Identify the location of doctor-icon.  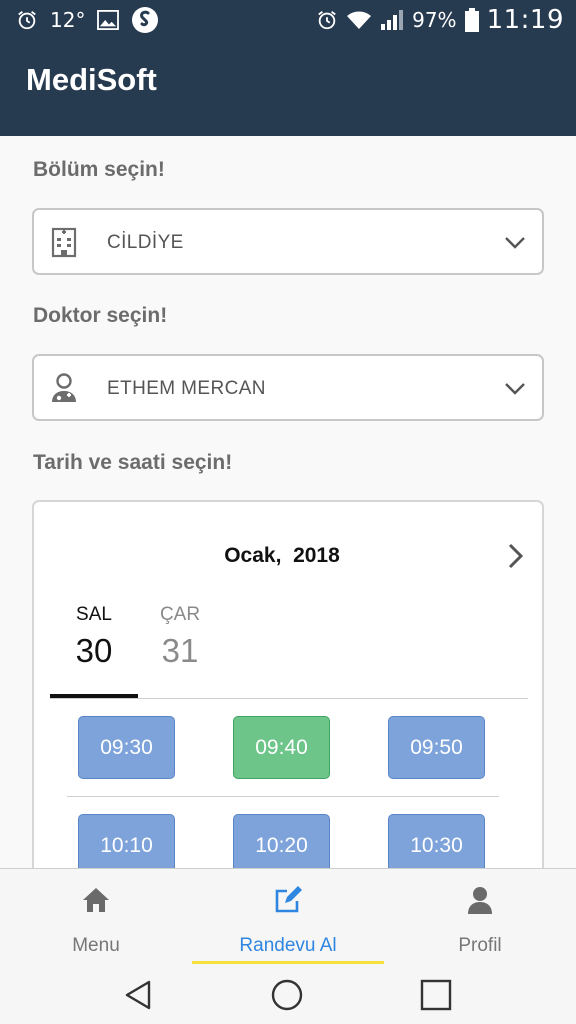
(64, 387).